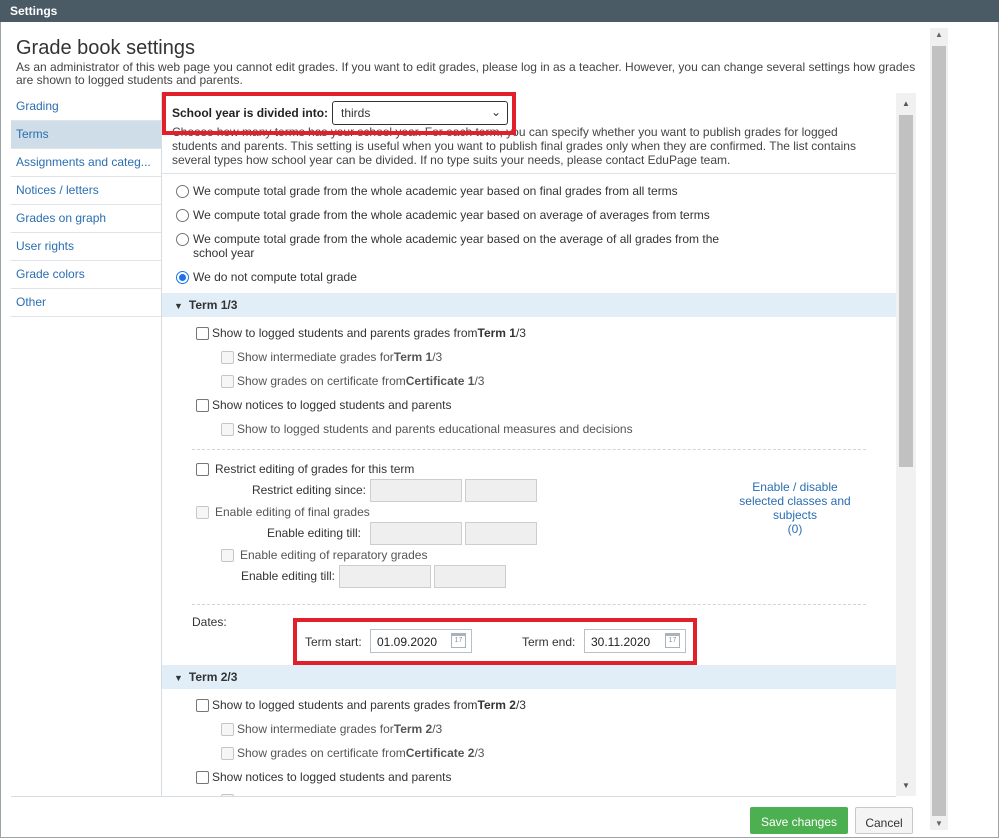 Image resolution: width=999 pixels, height=838 pixels. I want to click on link-text: subjects, so click(795, 515).